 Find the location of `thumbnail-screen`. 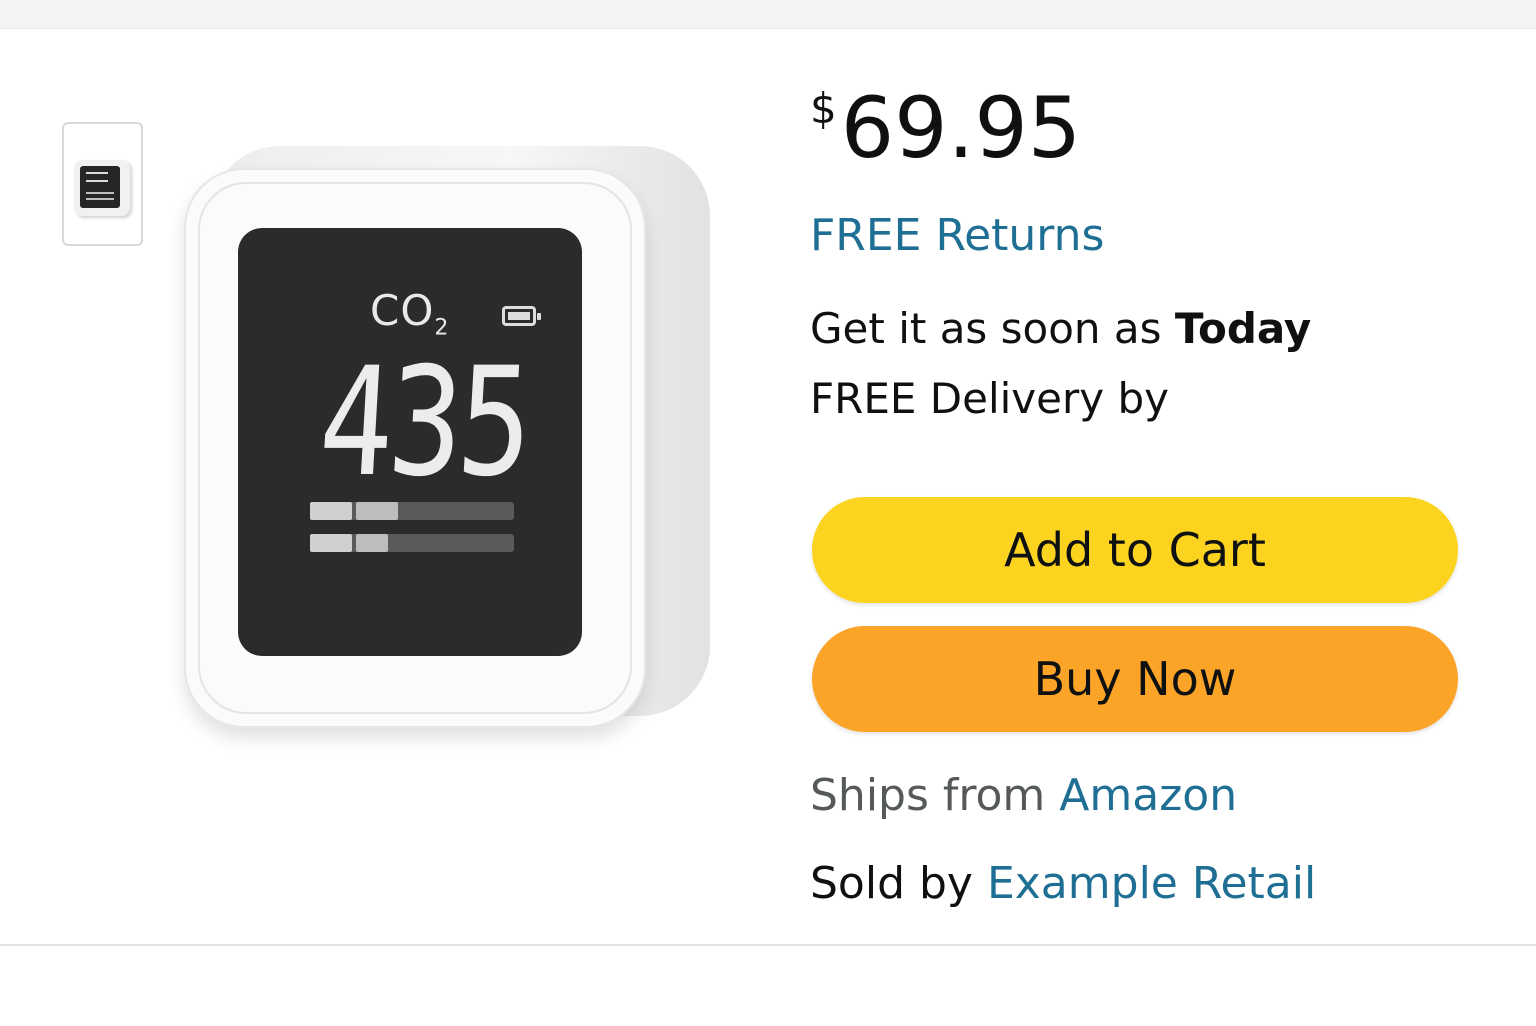

thumbnail-screen is located at coordinates (100, 187).